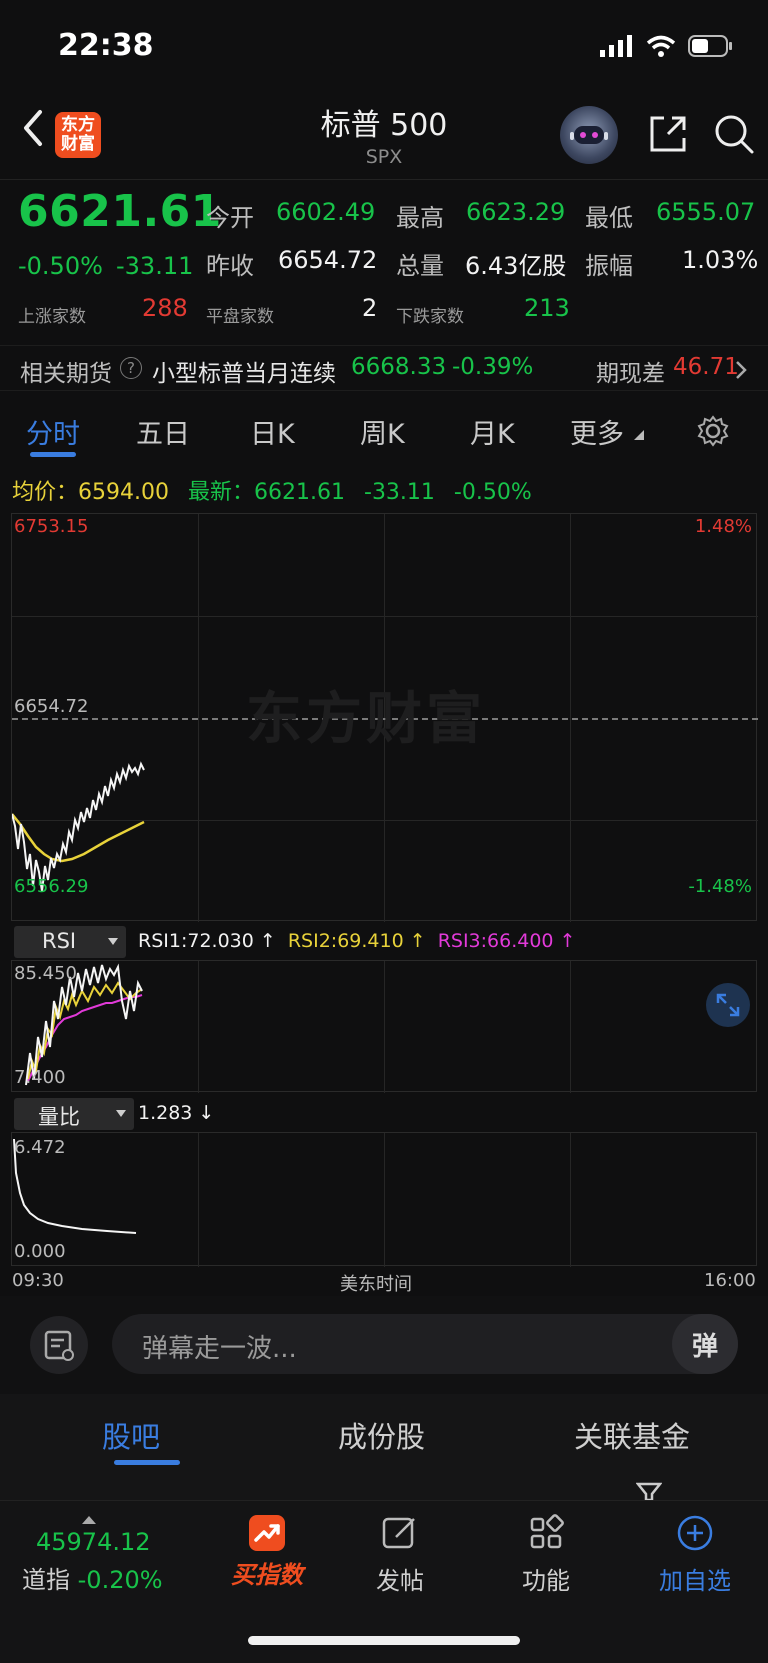  I want to click on x-axis-end: 16:00, so click(730, 1280).